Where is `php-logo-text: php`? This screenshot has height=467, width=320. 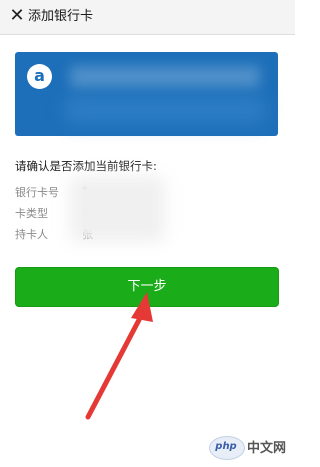 php-logo-text: php is located at coordinates (226, 446).